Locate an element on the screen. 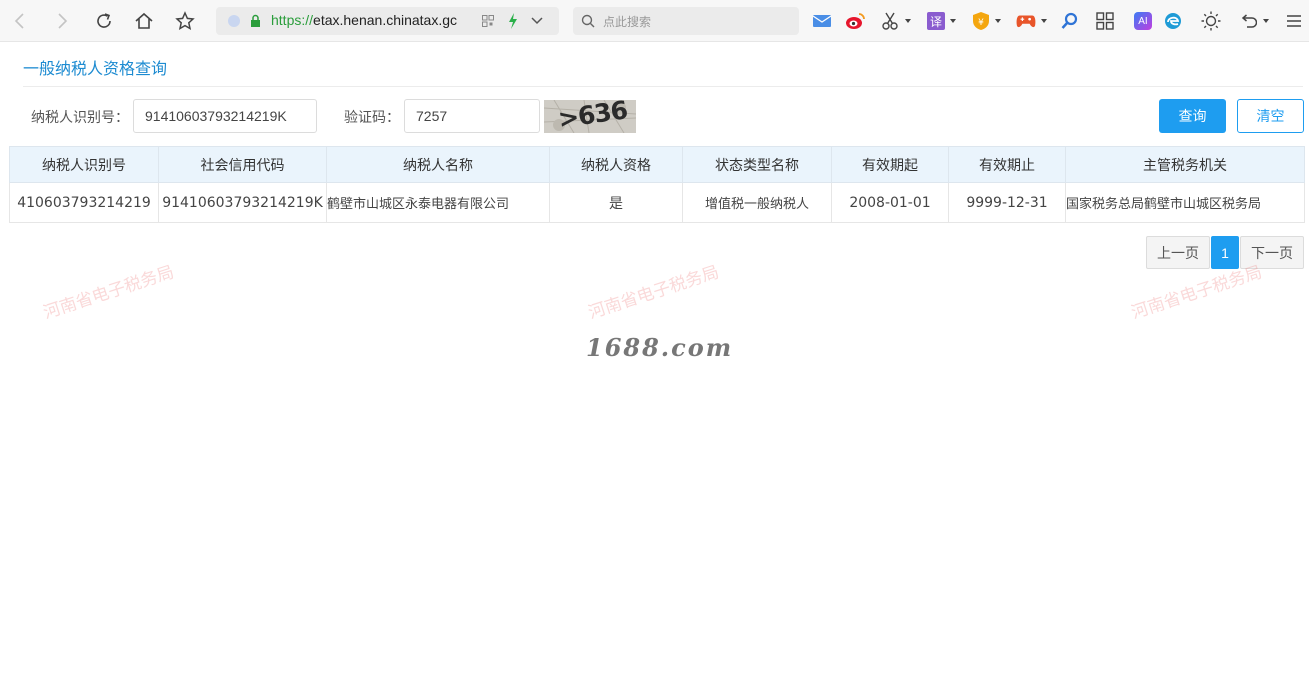 This screenshot has height=691, width=1309. gamepad-menu-caret is located at coordinates (1044, 21).